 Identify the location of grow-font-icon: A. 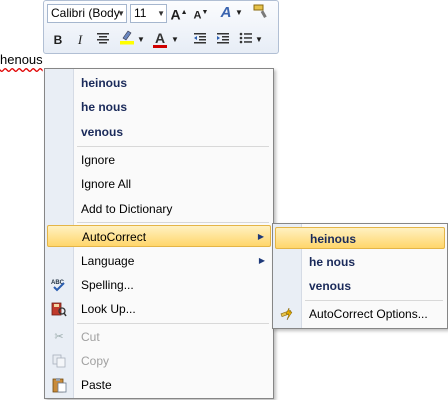
(175, 14).